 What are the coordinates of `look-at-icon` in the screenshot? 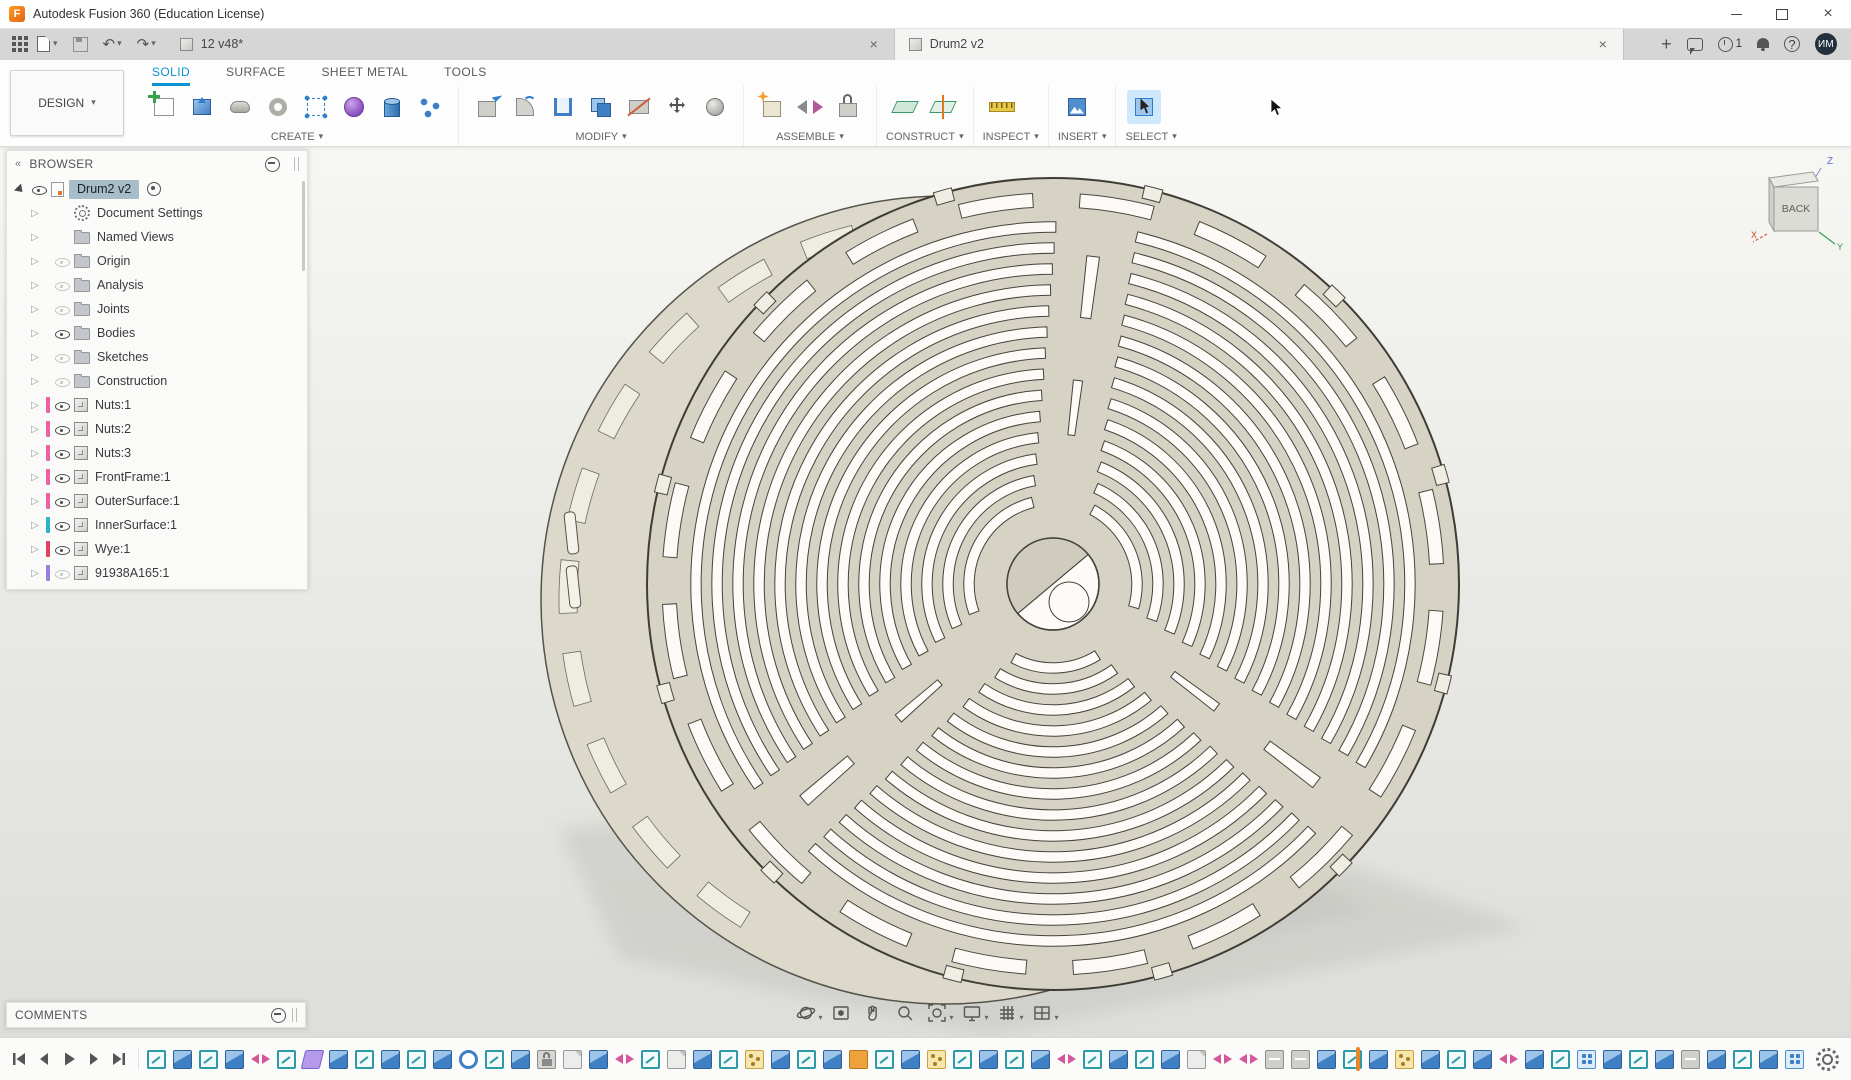 It's located at (840, 1012).